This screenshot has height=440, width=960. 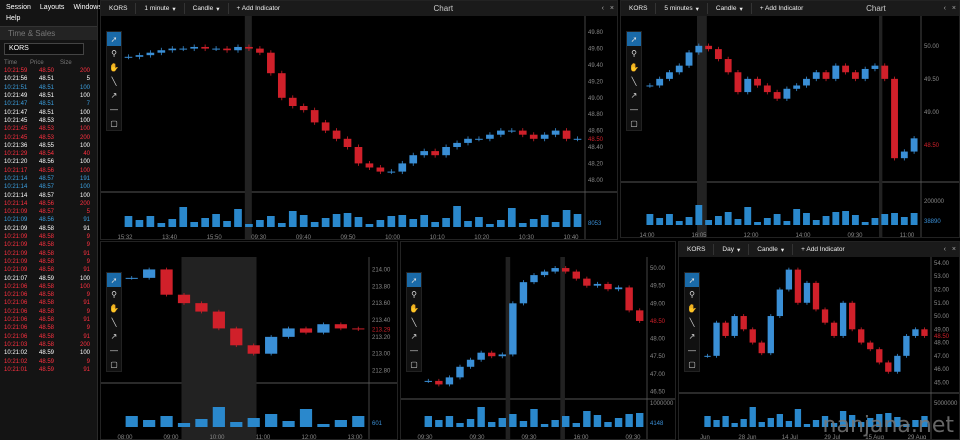 I want to click on menu-session: Session, so click(x=18, y=7).